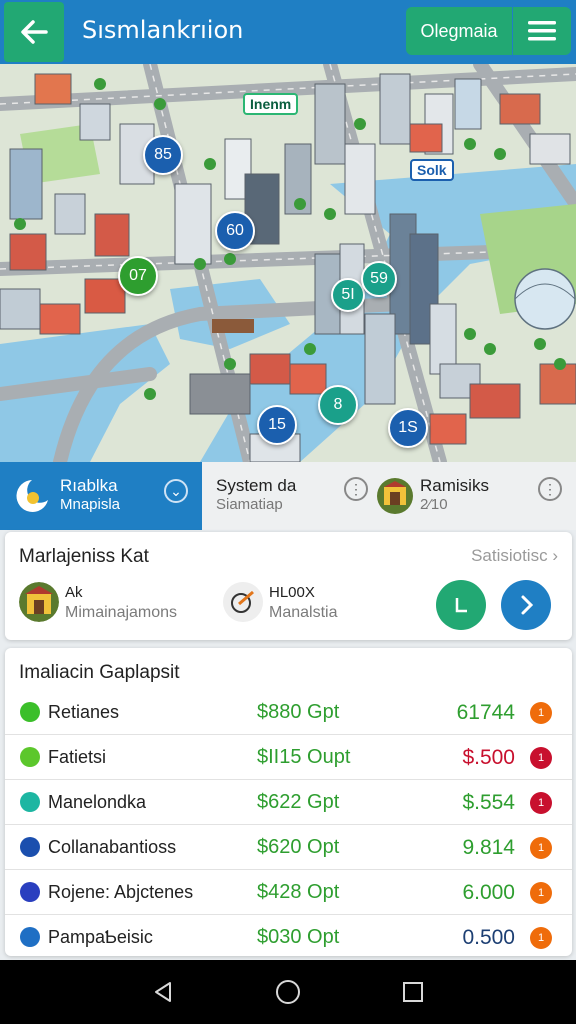  What do you see at coordinates (454, 485) in the screenshot?
I see `tab-title: Ramisiks` at bounding box center [454, 485].